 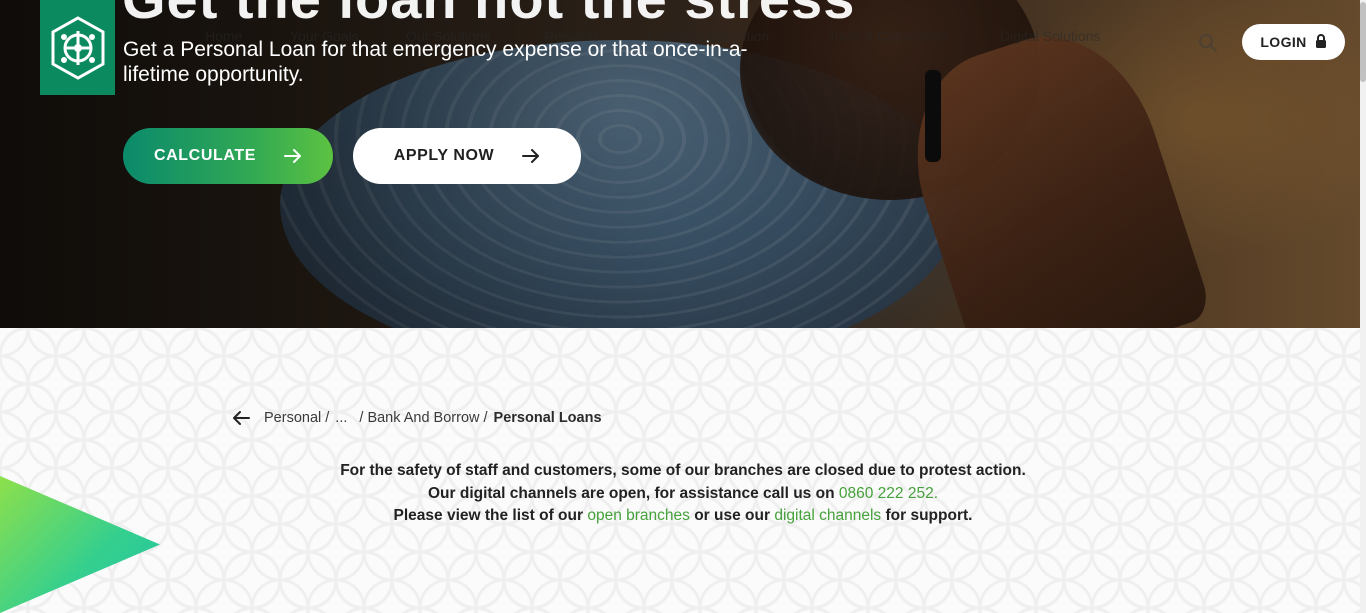 What do you see at coordinates (488, 515) in the screenshot?
I see `notice-line-3-start: Please view the list of our` at bounding box center [488, 515].